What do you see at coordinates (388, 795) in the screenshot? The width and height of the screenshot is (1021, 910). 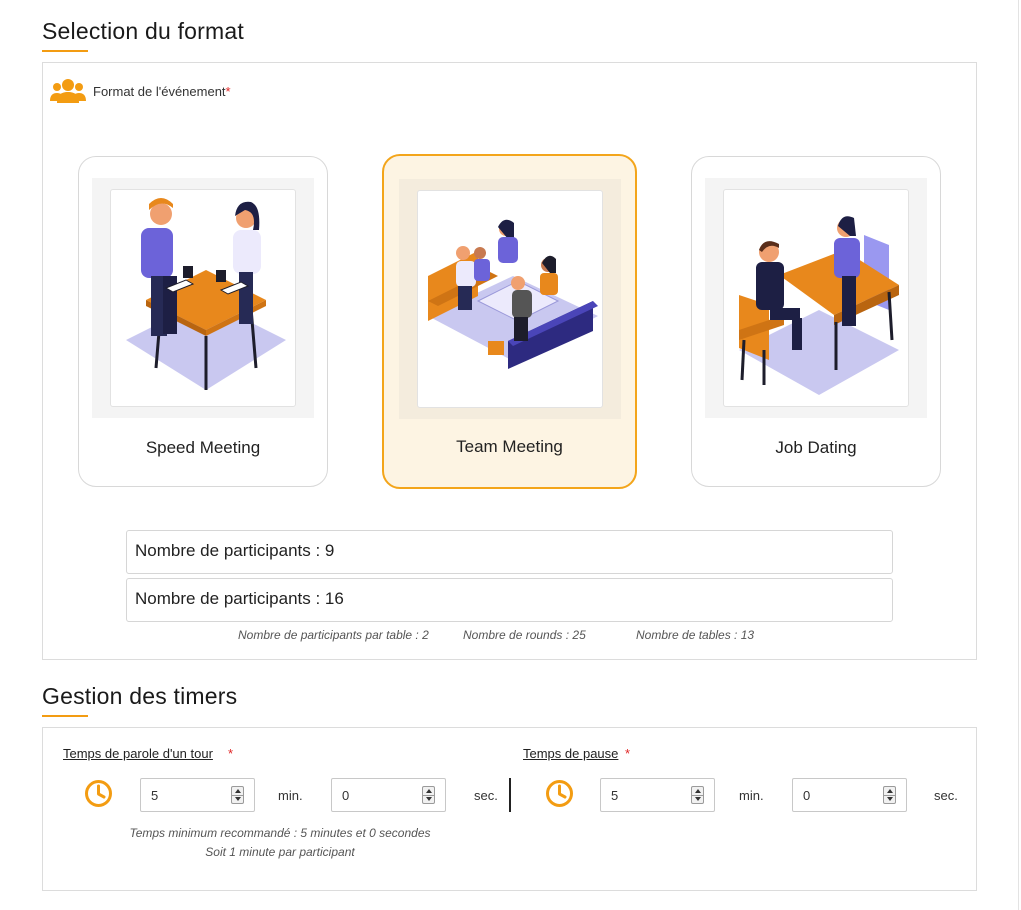 I see `talk-seconds-input: 0` at bounding box center [388, 795].